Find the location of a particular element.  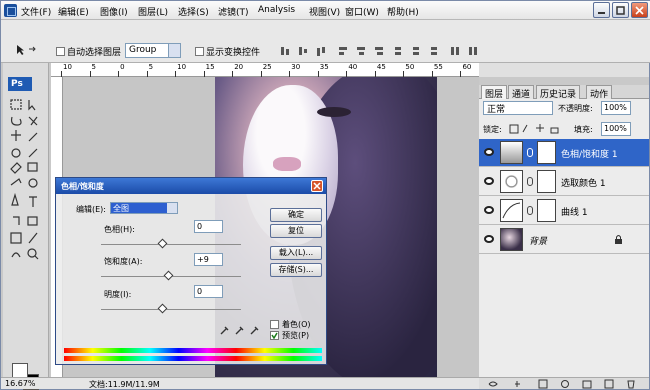

document-info: 文档:11.9M/11.9M is located at coordinates (124, 384).